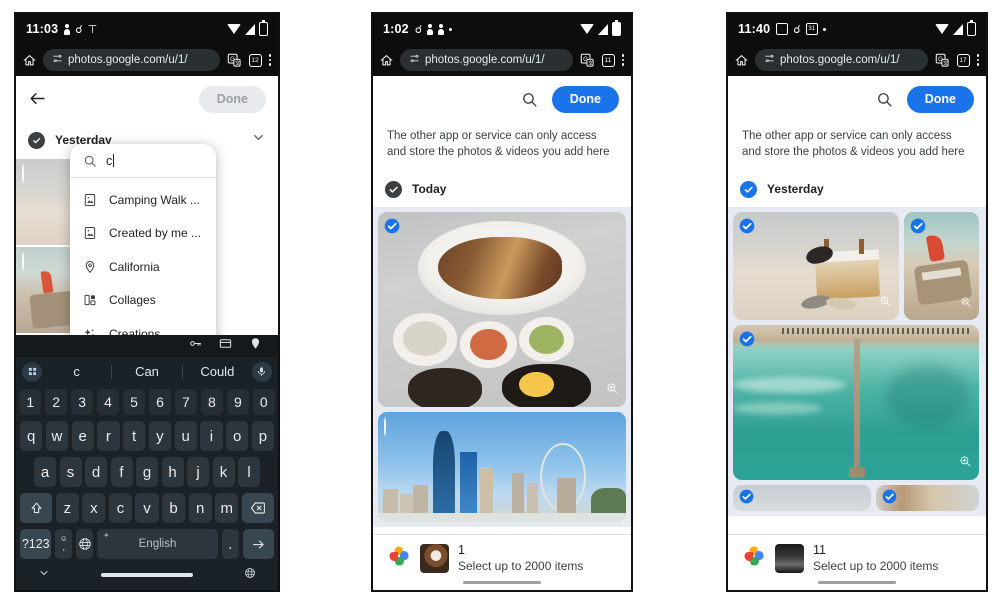  I want to click on photo-cell-beach-umbrella, so click(941, 265).